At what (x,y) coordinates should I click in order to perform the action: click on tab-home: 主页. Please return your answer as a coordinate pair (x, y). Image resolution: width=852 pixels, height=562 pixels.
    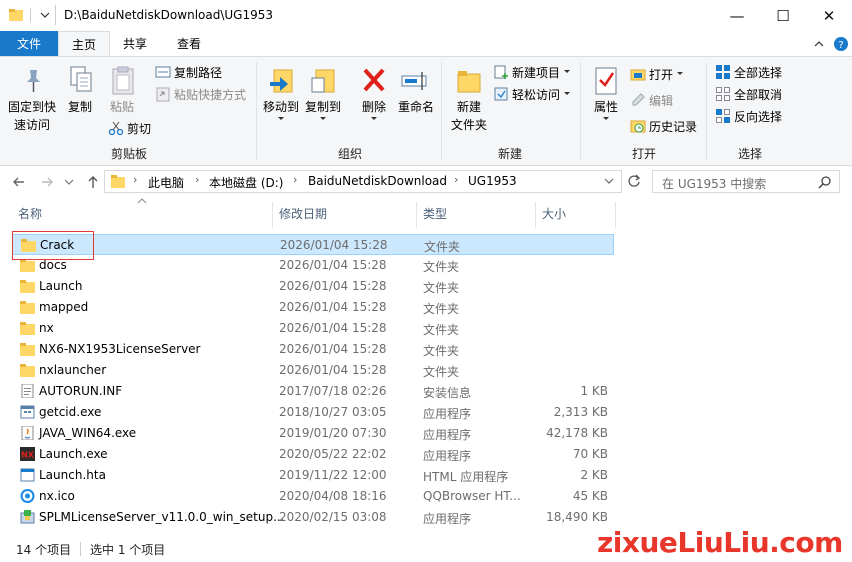
    Looking at the image, I should click on (84, 44).